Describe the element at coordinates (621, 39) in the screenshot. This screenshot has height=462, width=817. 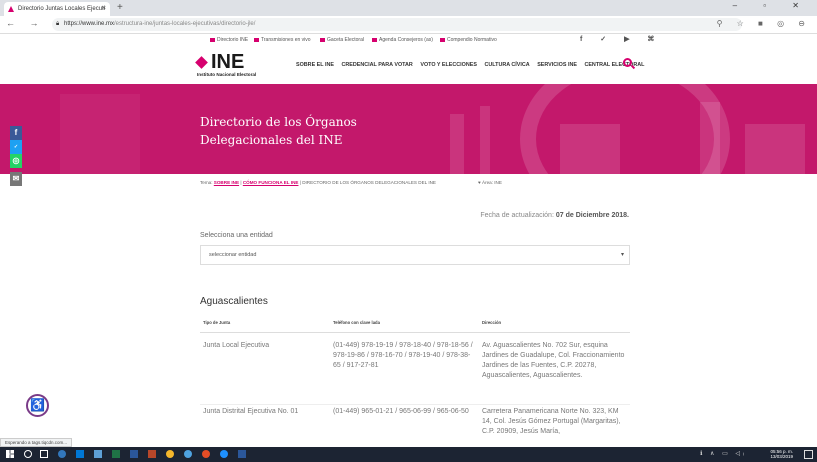
I see `social-top-icons: f ✓ ▶ ⌘` at that location.